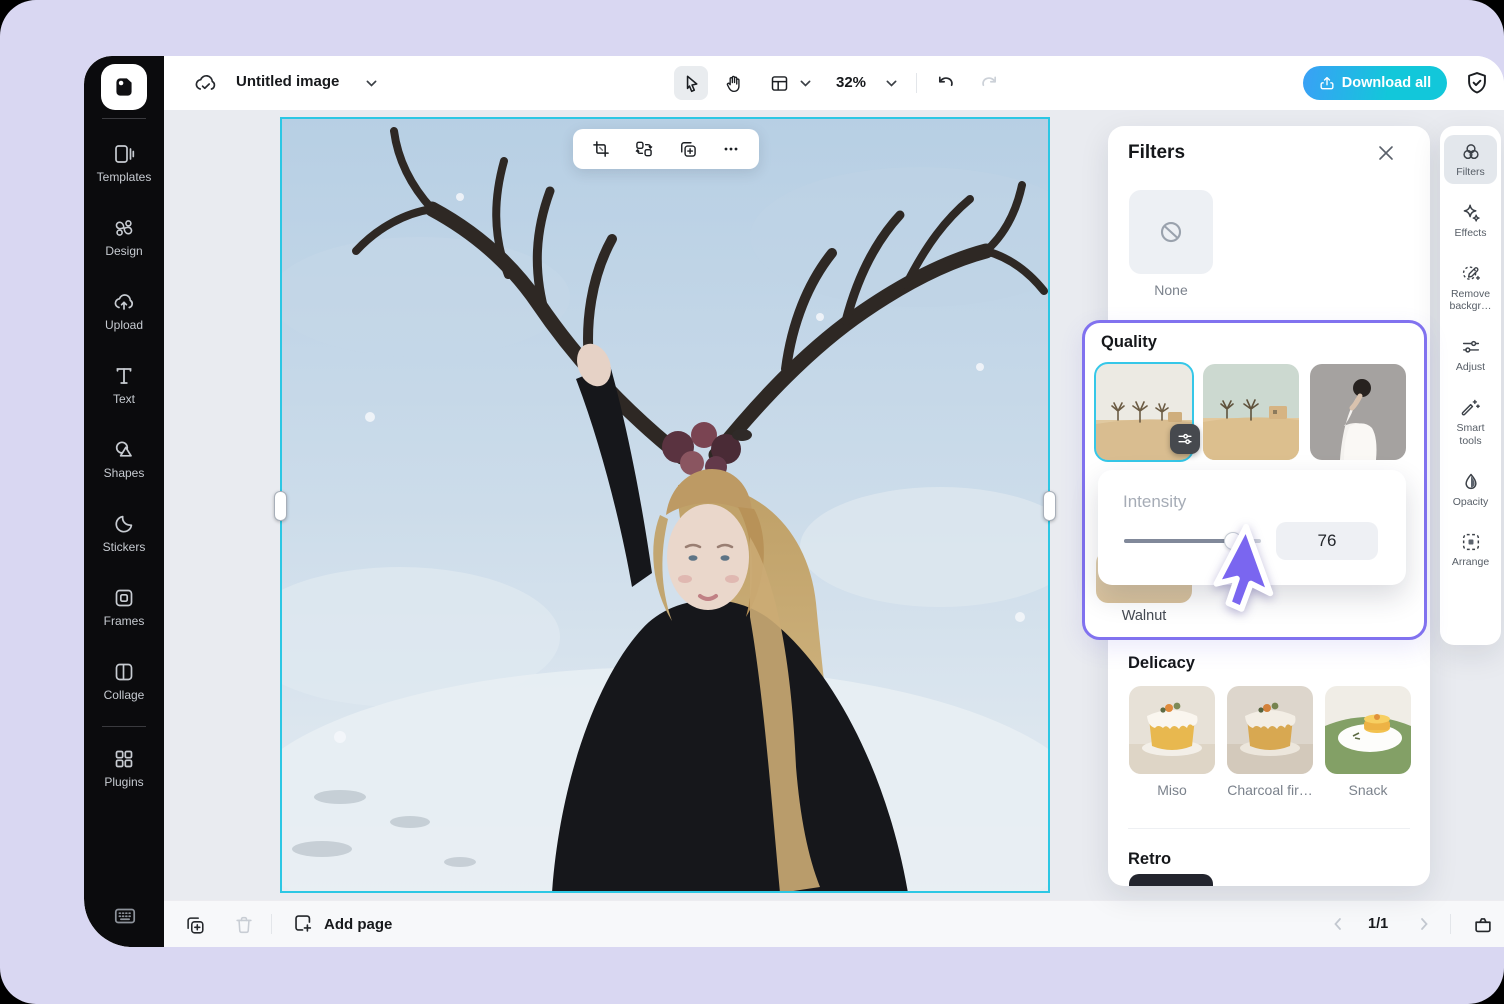 Image resolution: width=1504 pixels, height=1004 pixels. I want to click on sidebar-item-upload: Upload, so click(124, 313).